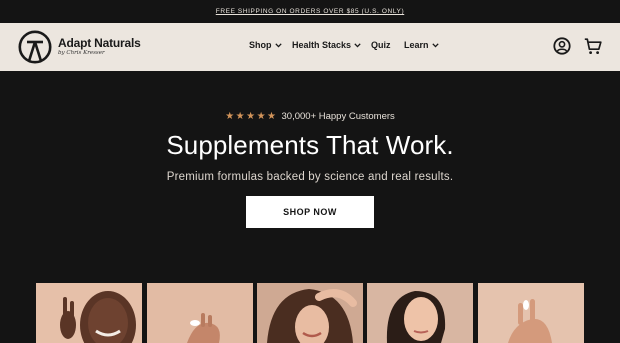  I want to click on logo-mark-icon, so click(35, 47).